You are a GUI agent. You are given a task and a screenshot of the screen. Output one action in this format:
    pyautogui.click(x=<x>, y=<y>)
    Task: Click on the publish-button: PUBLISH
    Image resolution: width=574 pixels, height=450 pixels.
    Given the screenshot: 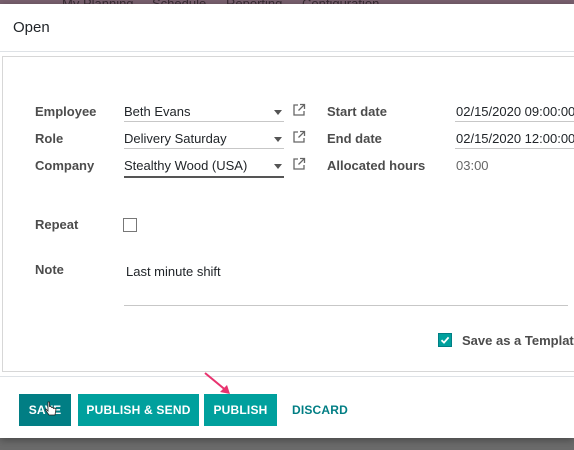 What is the action you would take?
    pyautogui.click(x=240, y=410)
    